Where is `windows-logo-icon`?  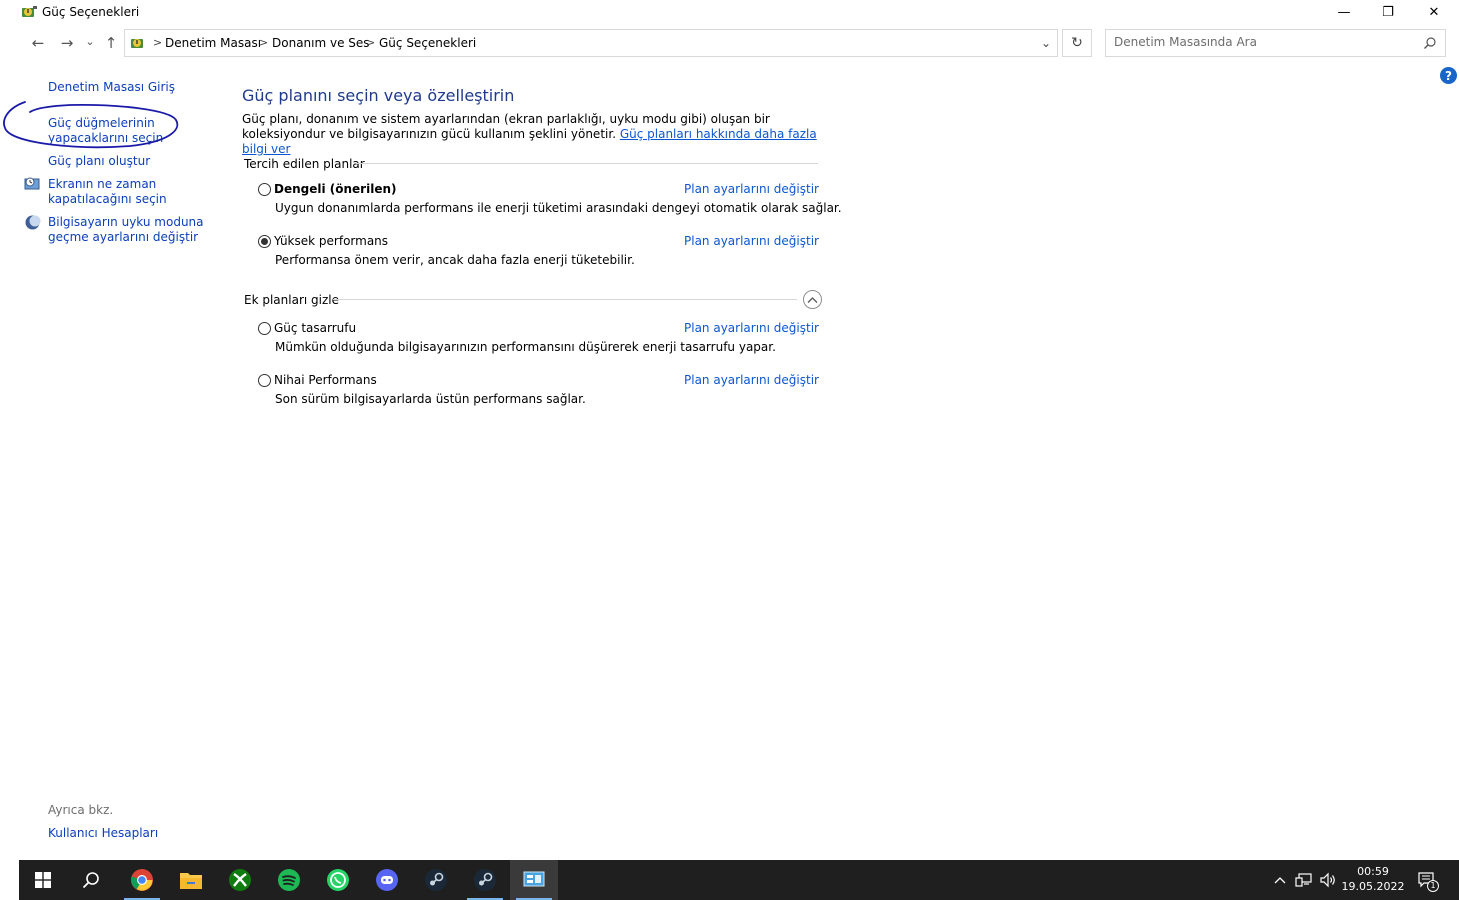 windows-logo-icon is located at coordinates (43, 880).